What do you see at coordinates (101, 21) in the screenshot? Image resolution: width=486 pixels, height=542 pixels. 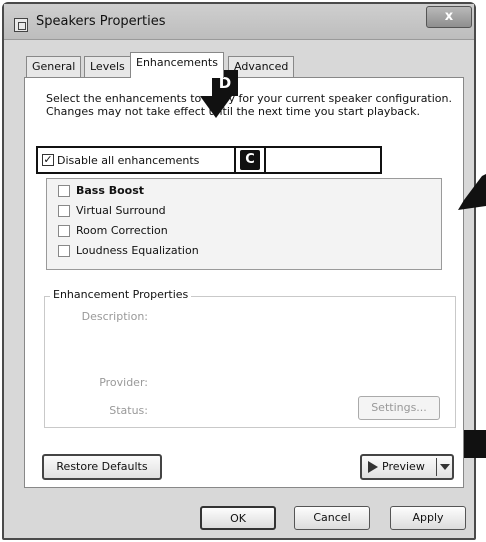 I see `window-title: Speakers Properties` at bounding box center [101, 21].